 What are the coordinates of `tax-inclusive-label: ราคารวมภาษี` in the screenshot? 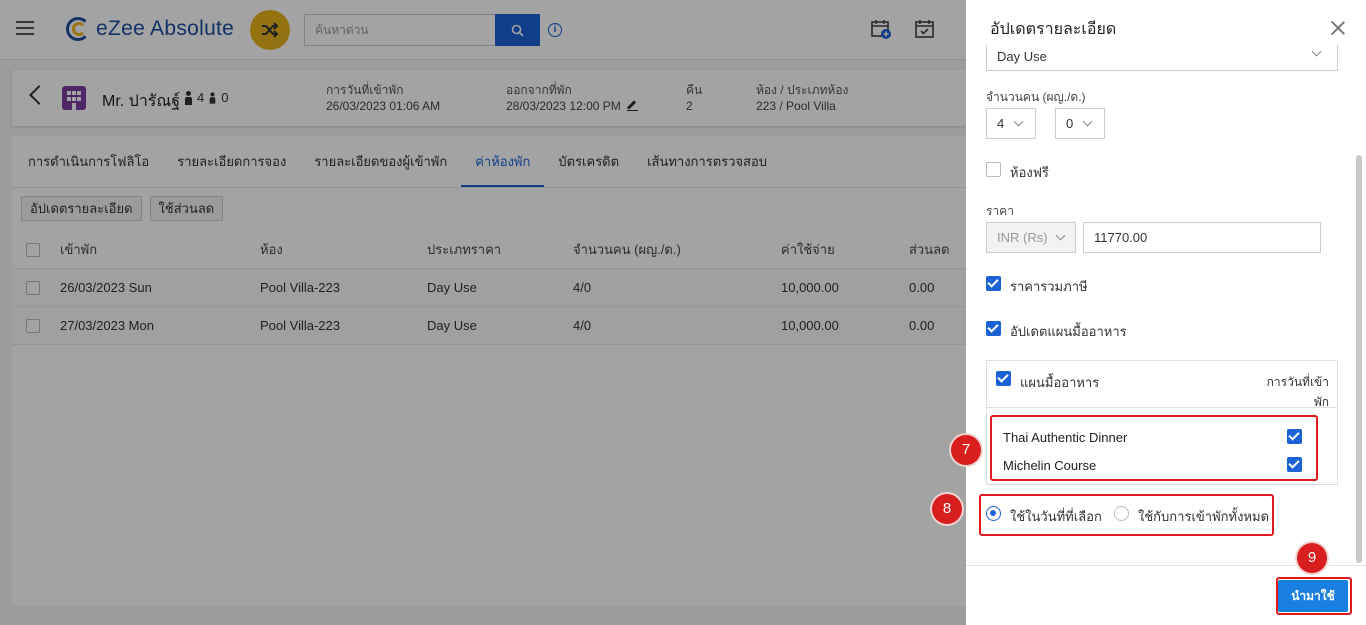 It's located at (1049, 286).